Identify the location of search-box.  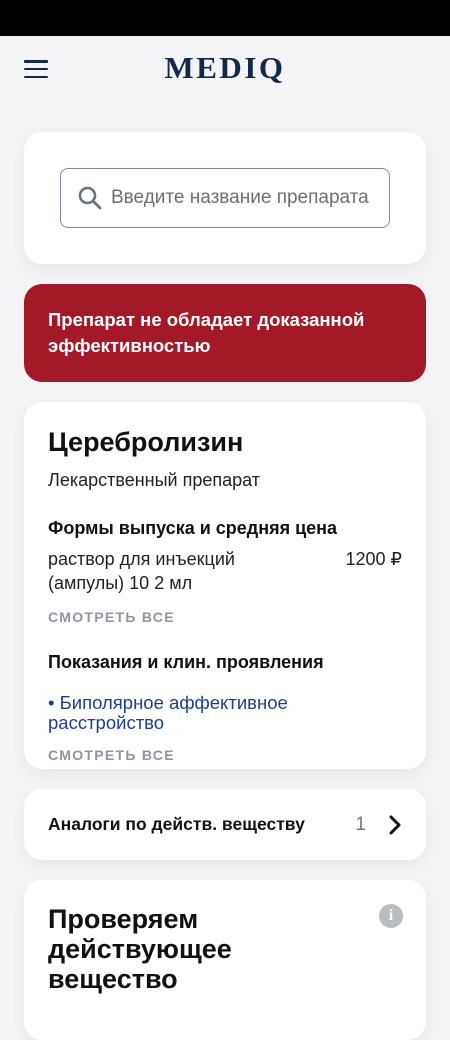
(225, 198).